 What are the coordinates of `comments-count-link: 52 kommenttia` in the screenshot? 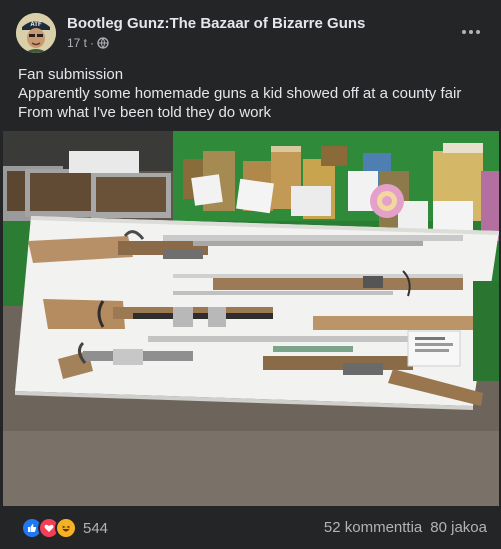 It's located at (373, 527).